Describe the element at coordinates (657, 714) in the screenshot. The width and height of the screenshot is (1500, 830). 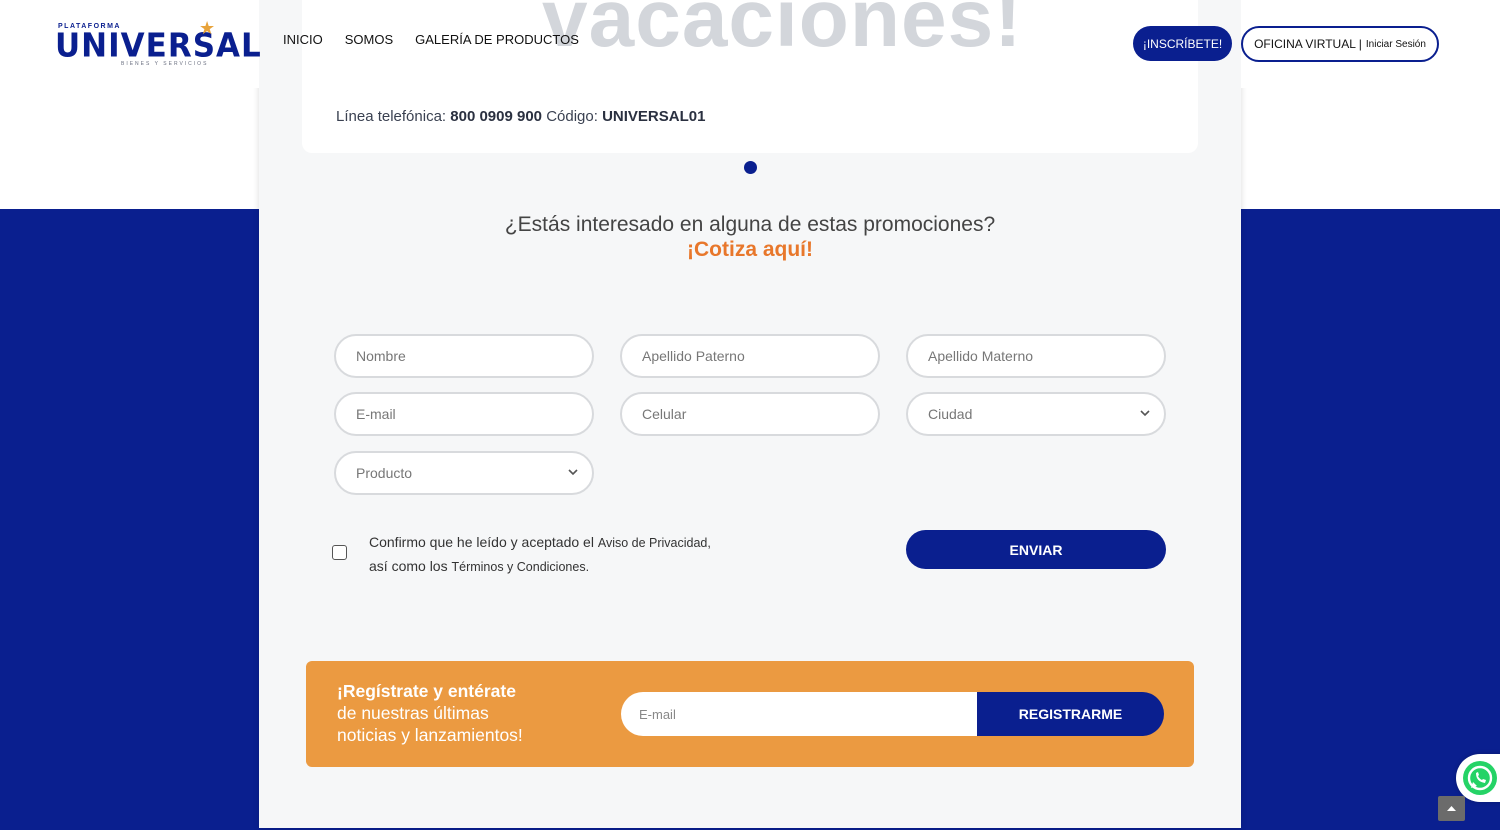
I see `newsletter-email-placeholder: E-mail` at that location.